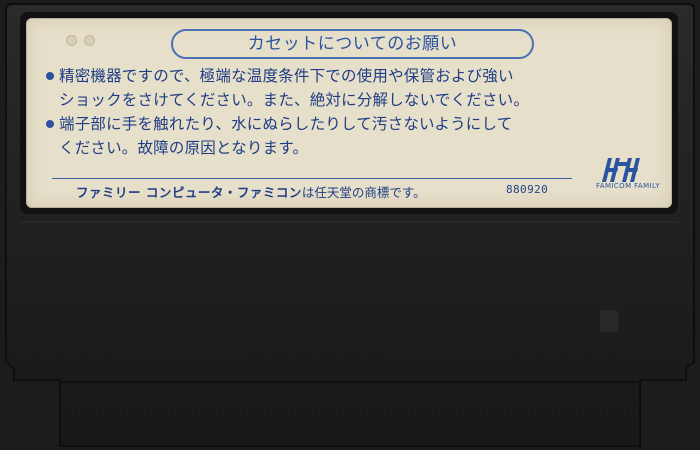  Describe the element at coordinates (352, 44) in the screenshot. I see `label-title: カセットについてのお願い` at that location.